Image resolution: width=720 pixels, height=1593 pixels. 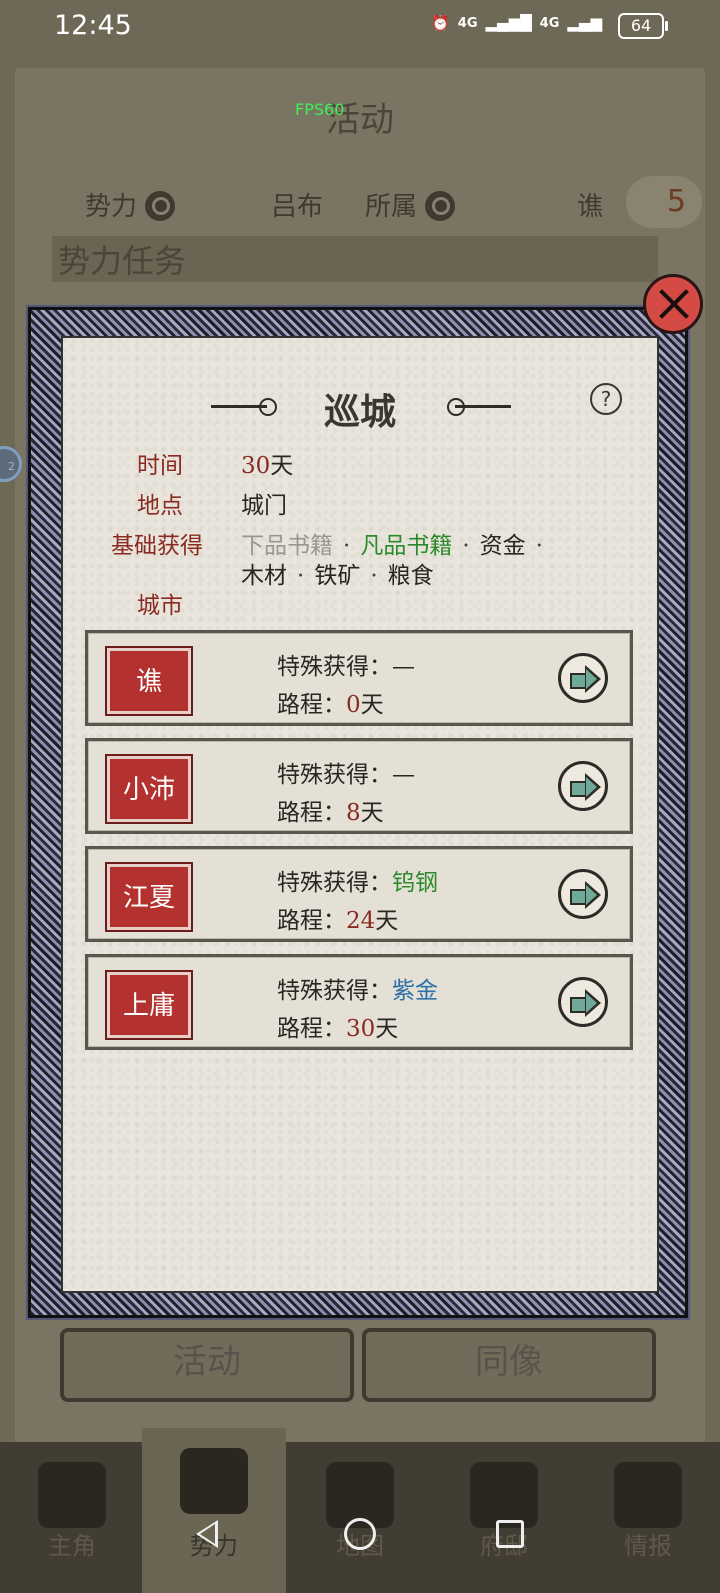 What do you see at coordinates (508, 23) in the screenshot?
I see `signal-bars-1-icon: ▂▄▆█` at bounding box center [508, 23].